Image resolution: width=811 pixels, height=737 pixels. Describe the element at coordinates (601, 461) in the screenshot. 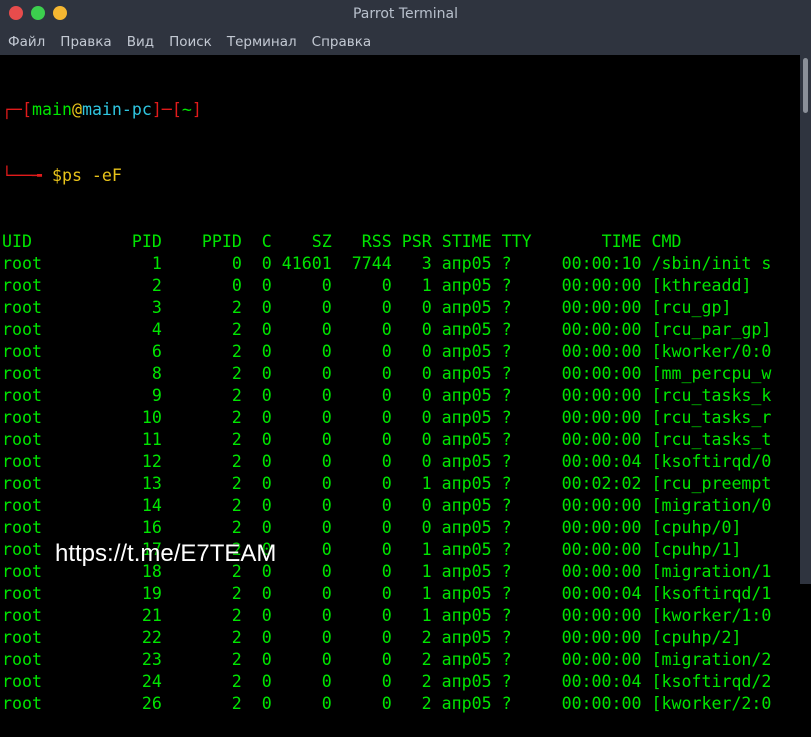

I see `cell-time: 00:00:04` at that location.